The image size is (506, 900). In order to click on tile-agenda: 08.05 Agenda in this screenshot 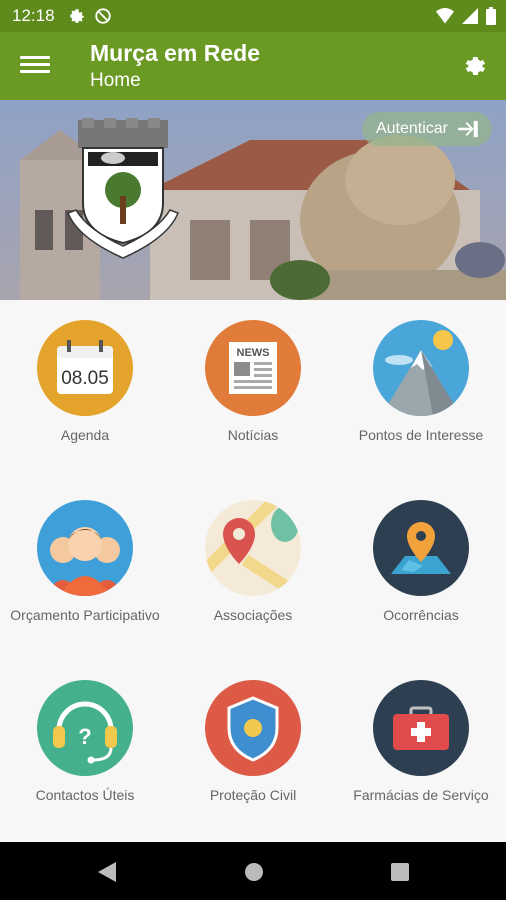, I will do `click(85, 382)`.